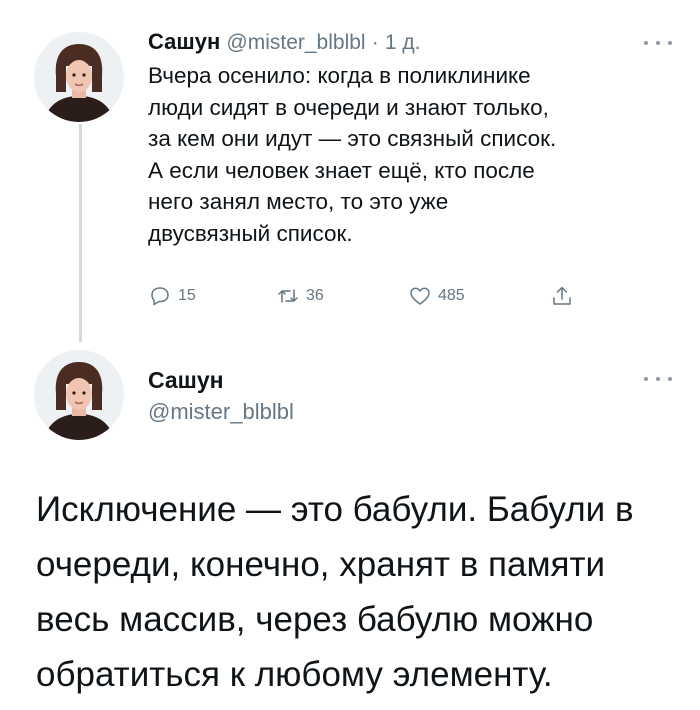 This screenshot has width=700, height=710. Describe the element at coordinates (298, 201) in the screenshot. I see `tweet-text-line: него занял место, то это уже` at that location.